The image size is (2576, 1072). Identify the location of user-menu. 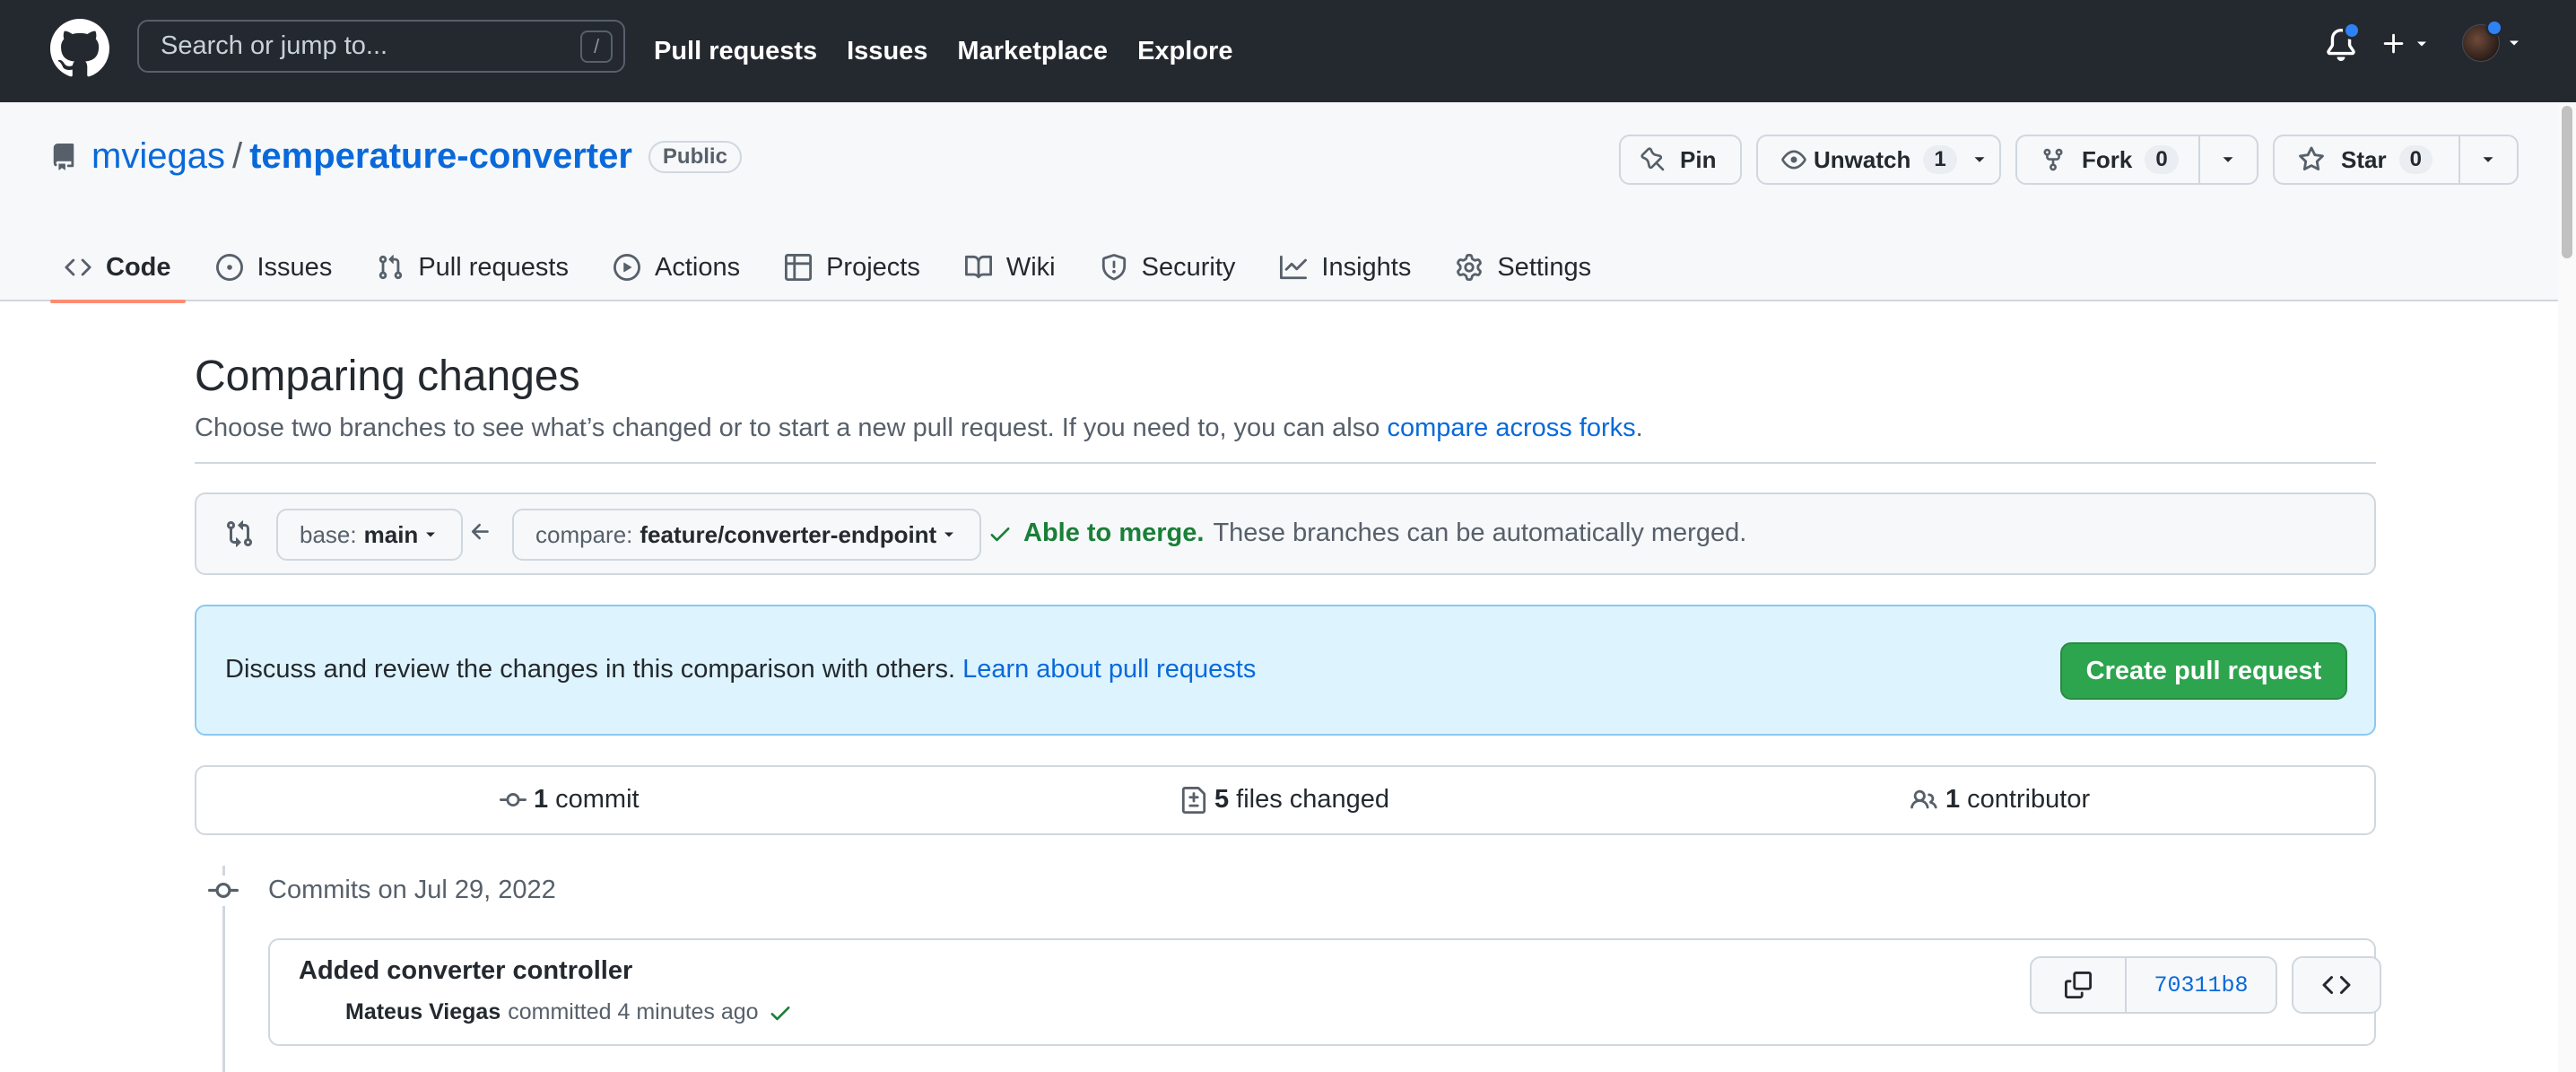
(2492, 40).